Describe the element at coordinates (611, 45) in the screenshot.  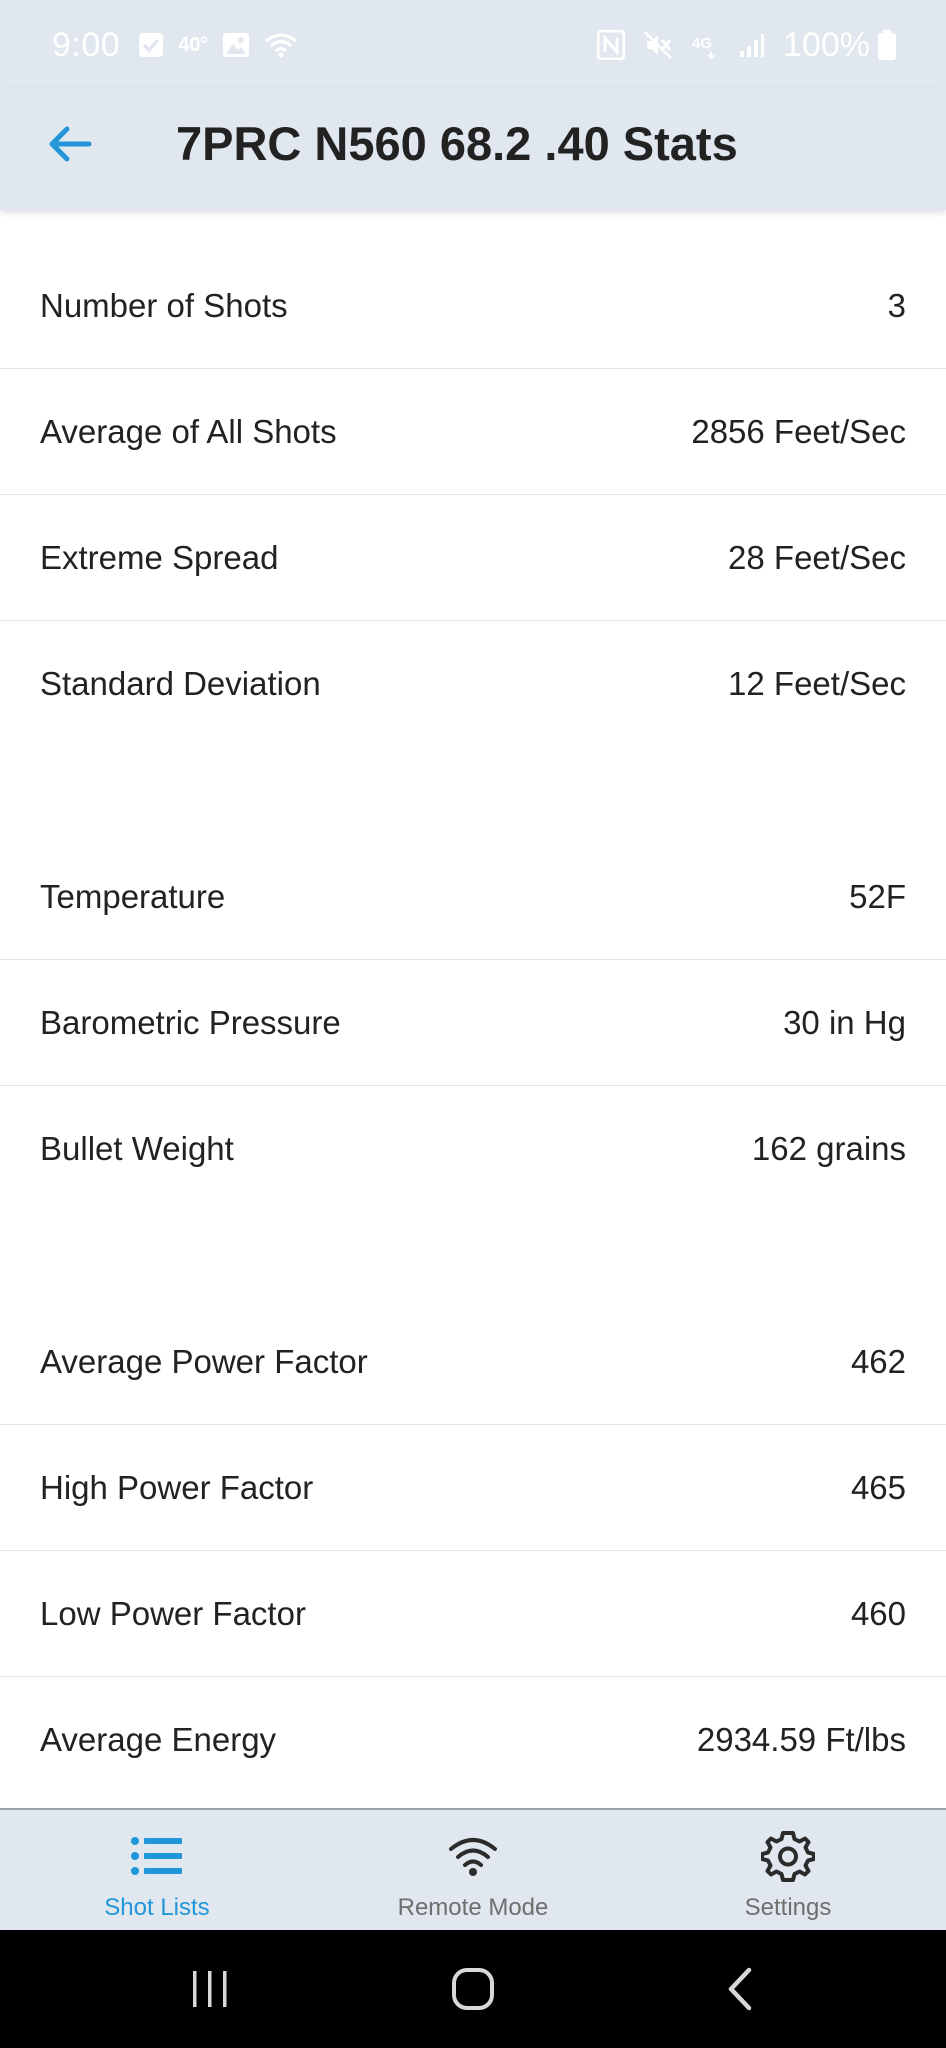
I see `nfc-icon` at that location.